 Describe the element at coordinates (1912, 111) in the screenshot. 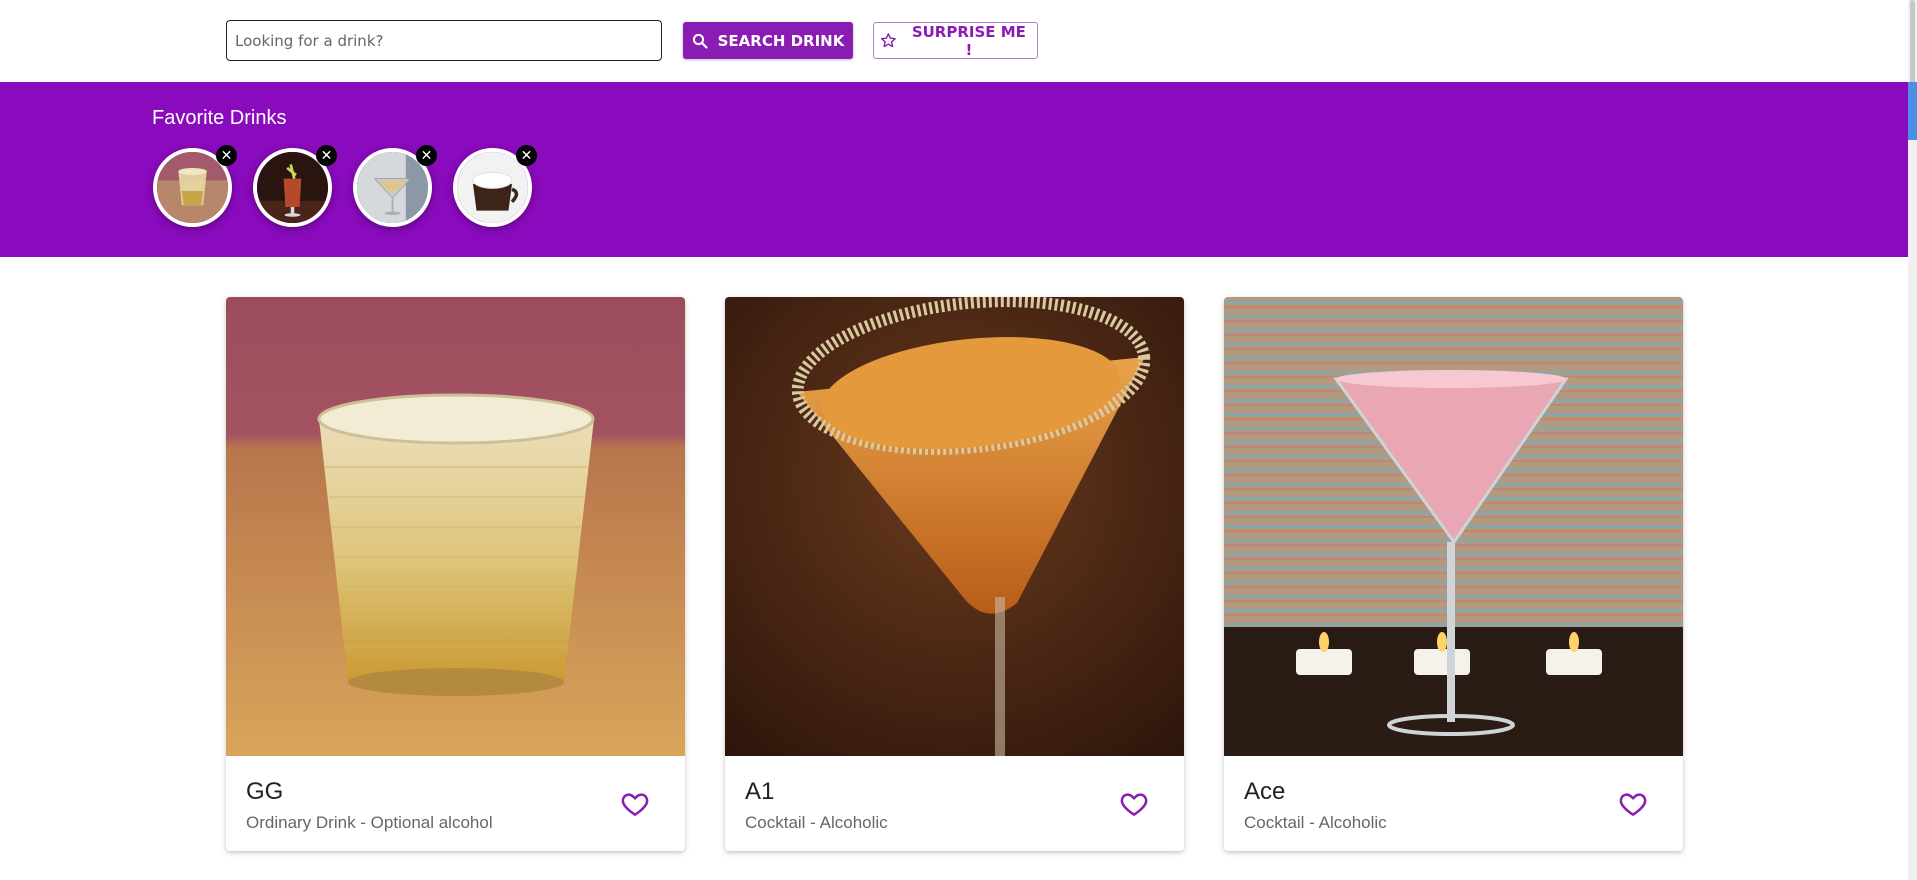

I see `scrollbar-accent` at that location.